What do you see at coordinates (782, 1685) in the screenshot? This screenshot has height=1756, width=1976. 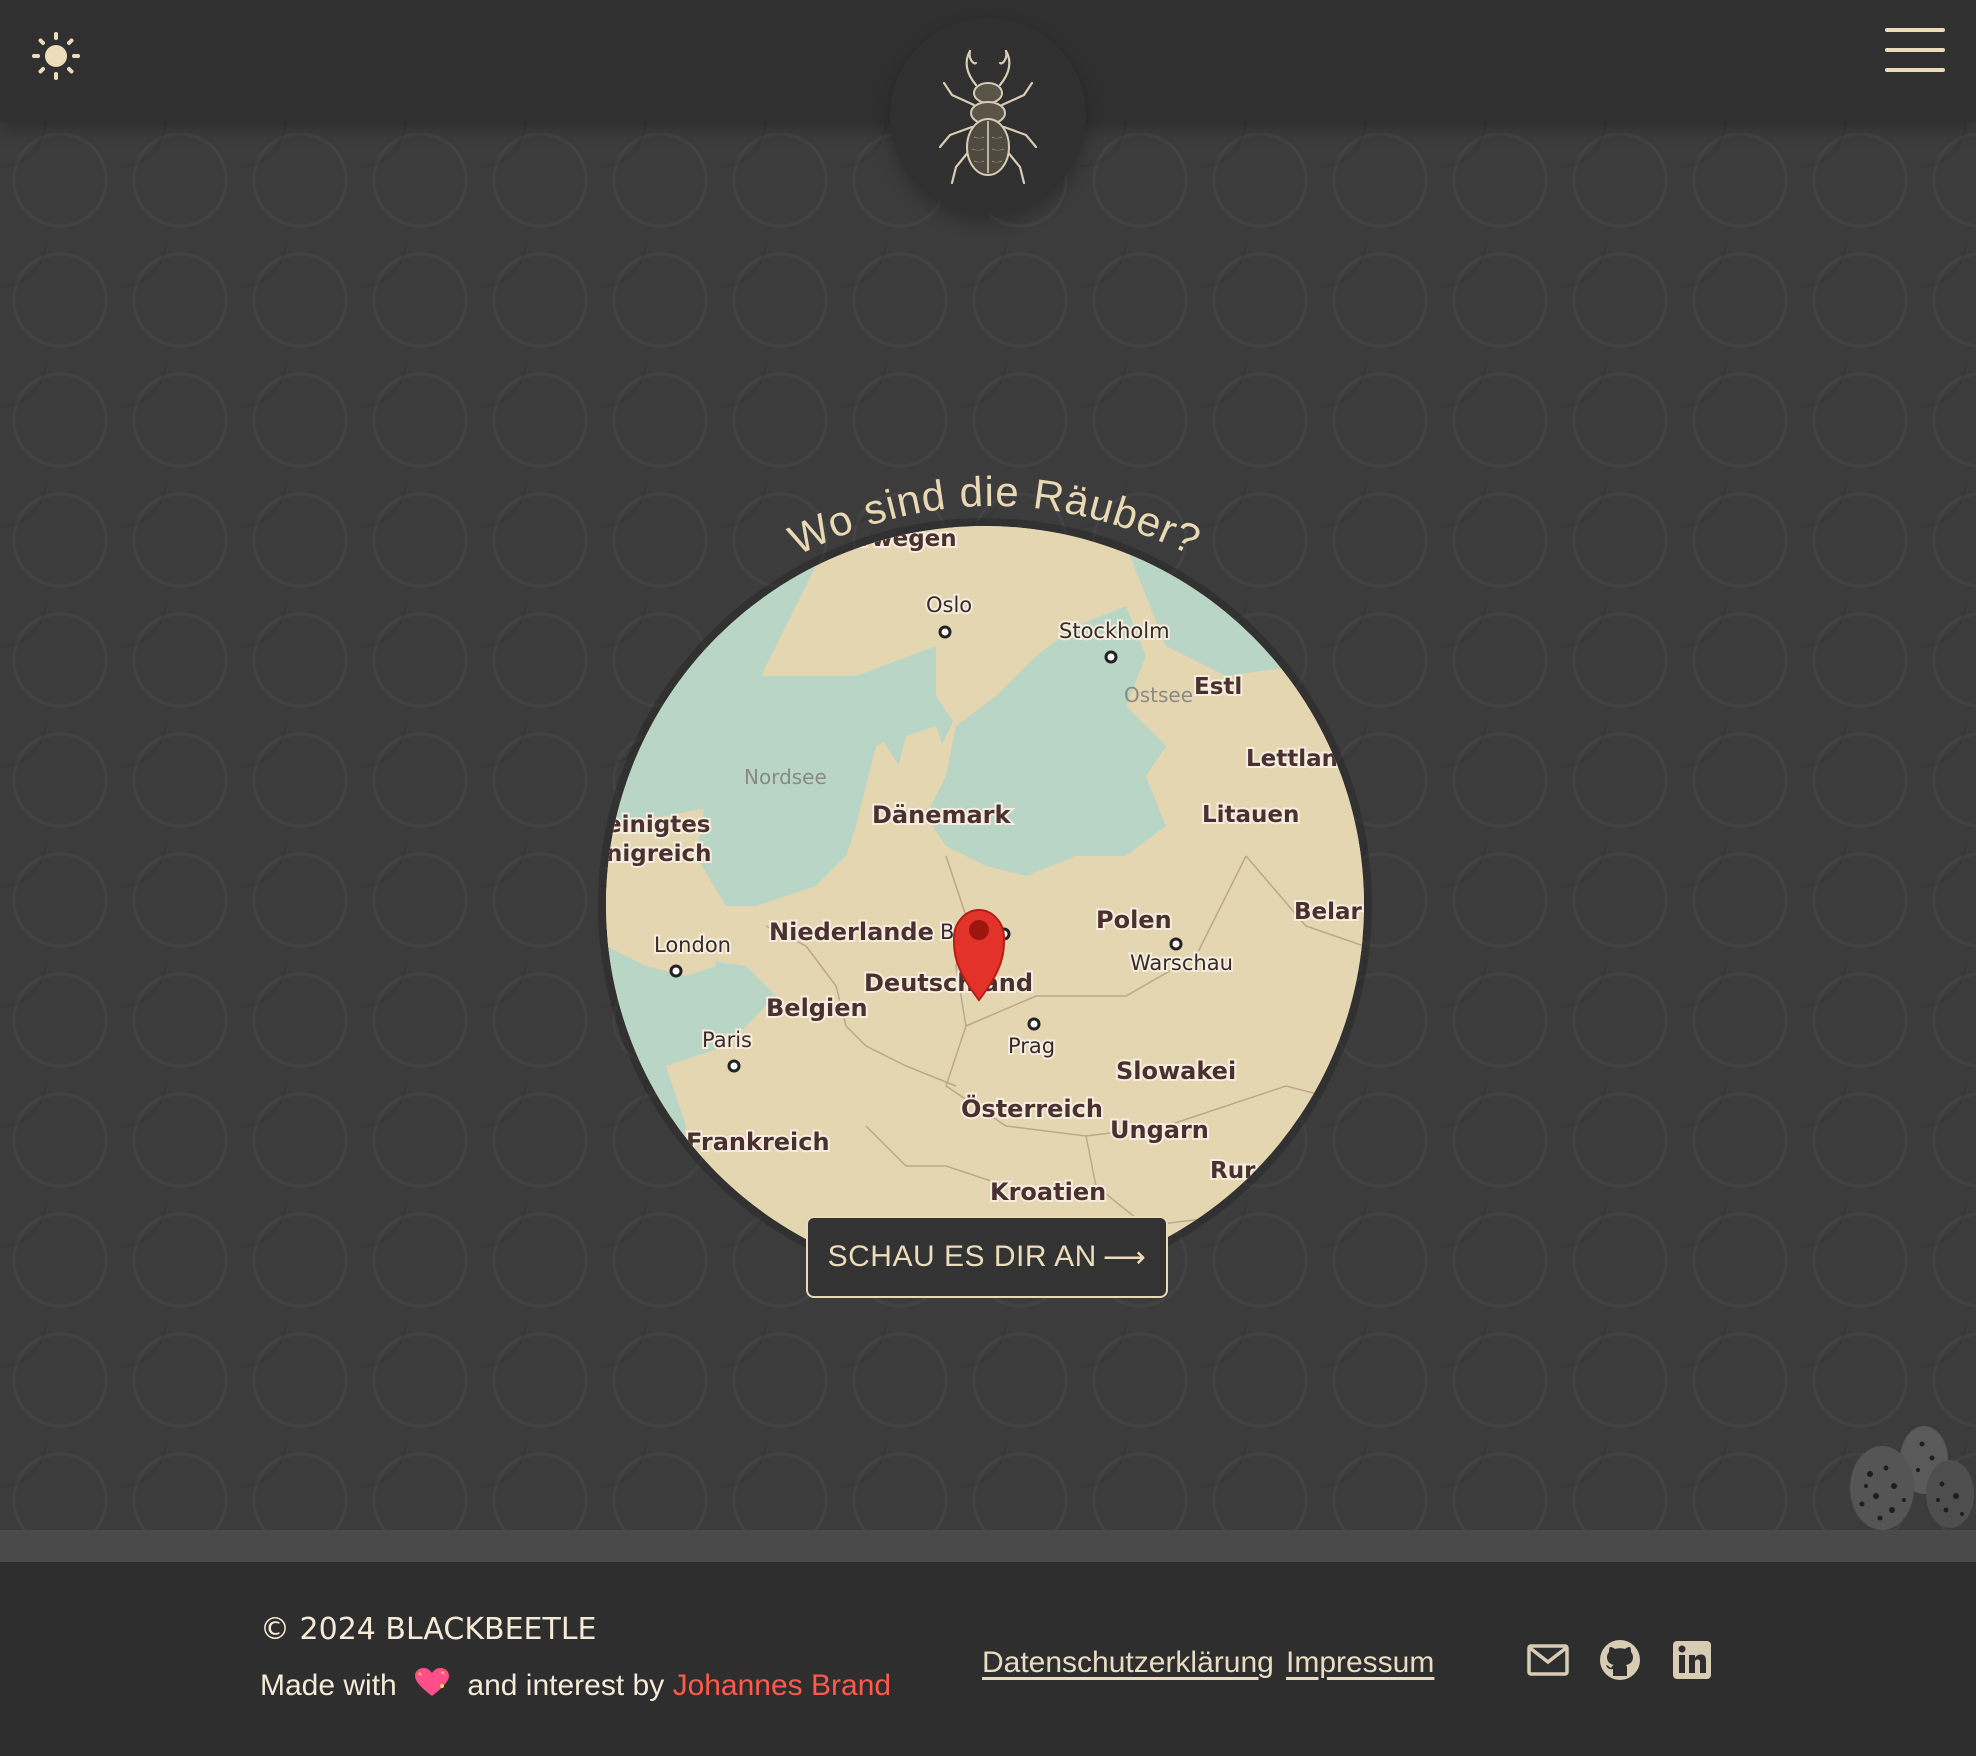 I see `author-link: Johannes Brand` at bounding box center [782, 1685].